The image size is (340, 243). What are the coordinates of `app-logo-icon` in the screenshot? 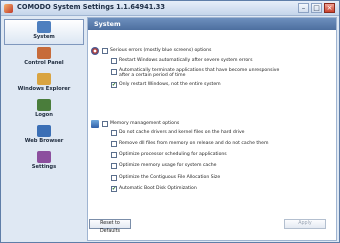 It's located at (8, 8).